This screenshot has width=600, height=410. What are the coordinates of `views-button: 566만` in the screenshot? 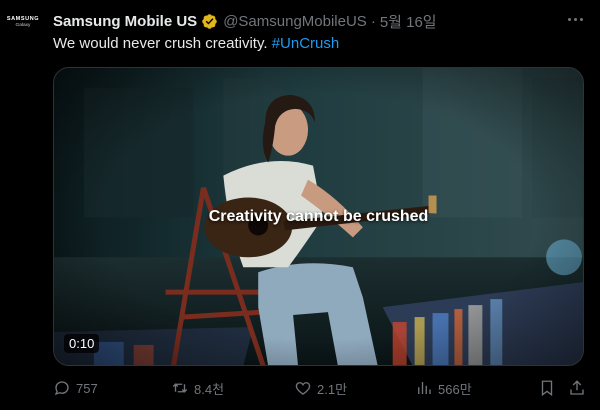 It's located at (443, 388).